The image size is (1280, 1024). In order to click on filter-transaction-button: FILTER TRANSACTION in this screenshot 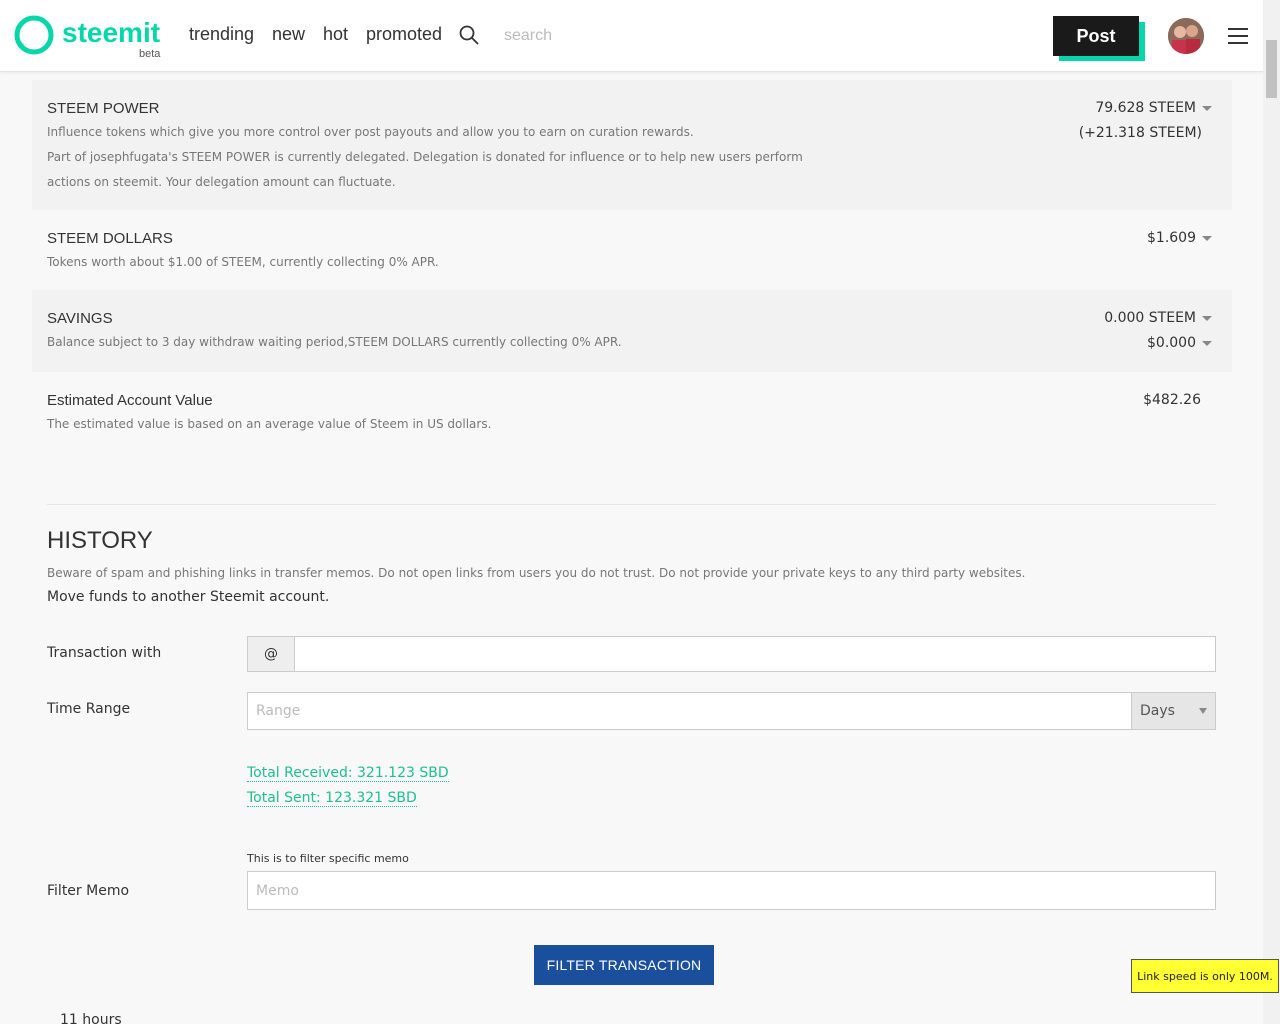, I will do `click(624, 965)`.